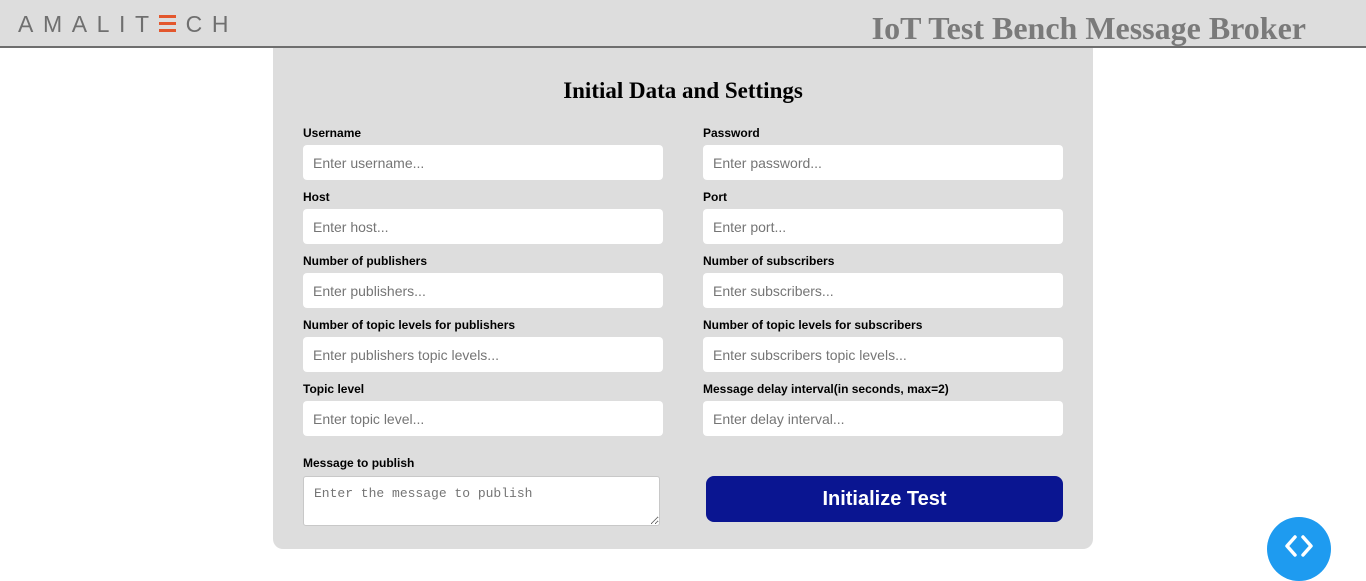  Describe the element at coordinates (769, 261) in the screenshot. I see `subscribers-label: Number of subscribers` at that location.